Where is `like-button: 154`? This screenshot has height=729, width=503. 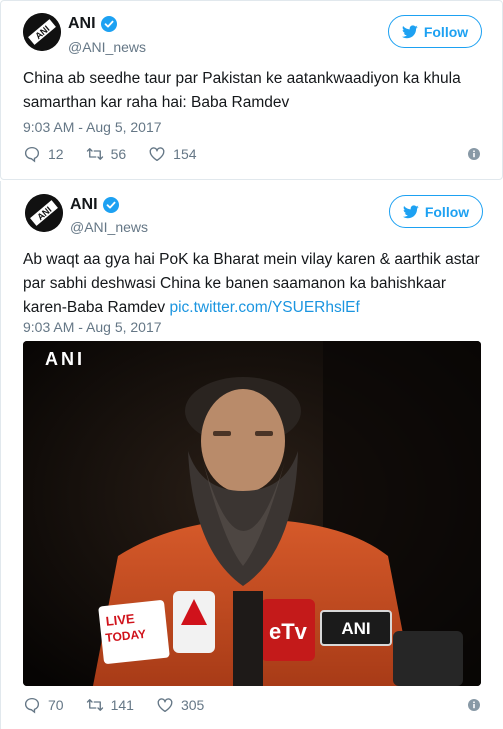
like-button: 154 is located at coordinates (172, 154).